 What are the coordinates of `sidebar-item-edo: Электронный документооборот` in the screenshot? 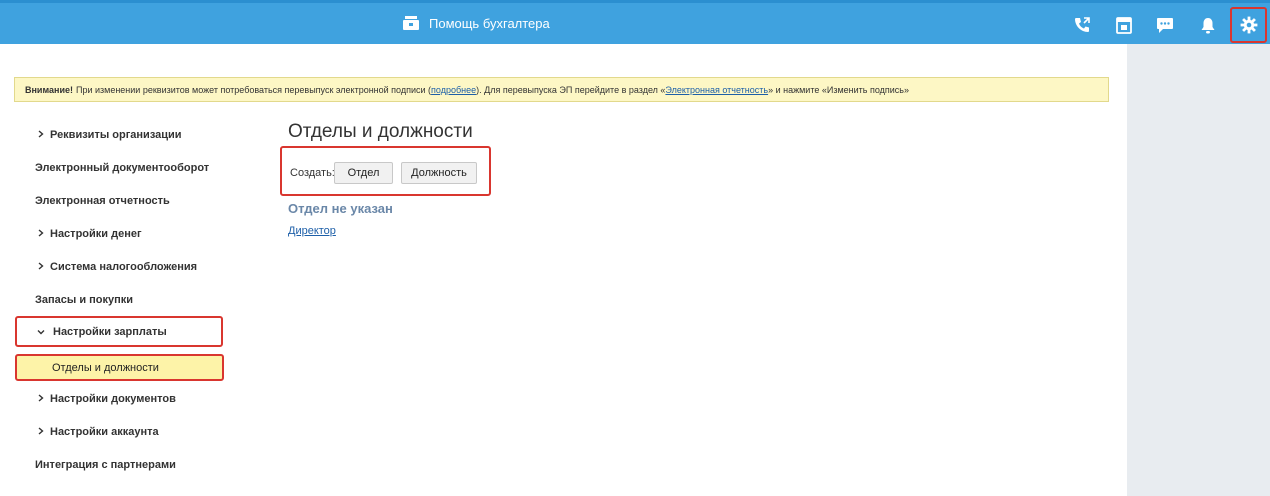 It's located at (119, 167).